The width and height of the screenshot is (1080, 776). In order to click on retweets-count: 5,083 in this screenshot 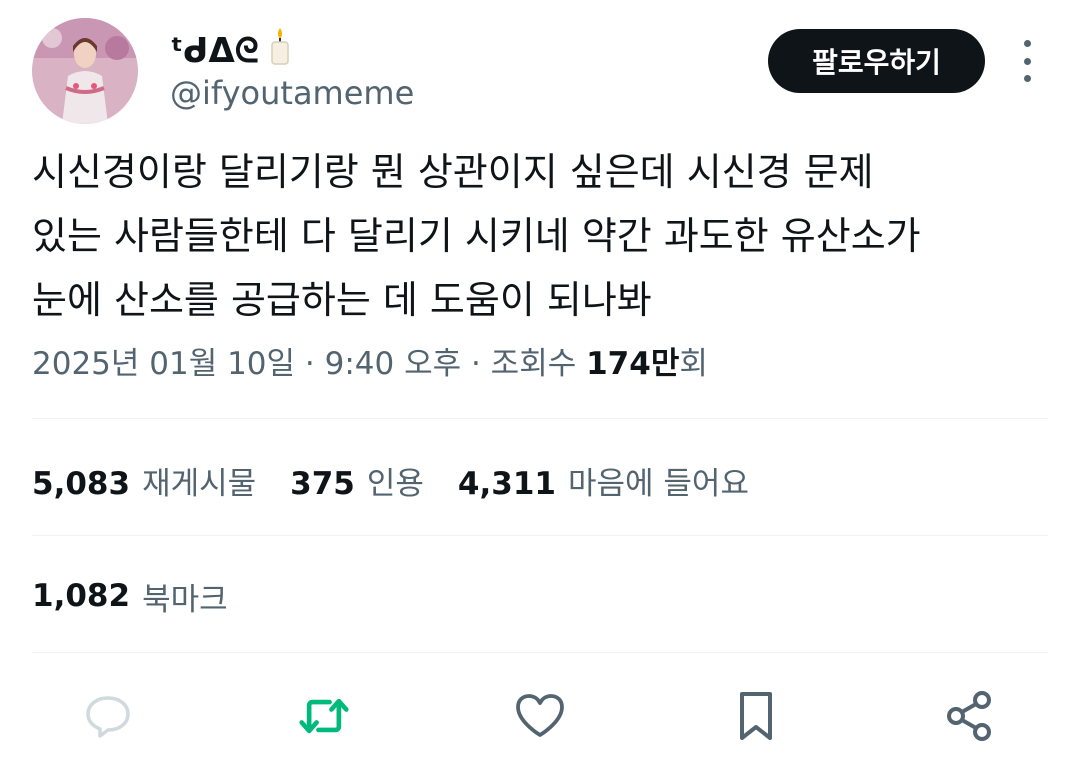, I will do `click(81, 483)`.